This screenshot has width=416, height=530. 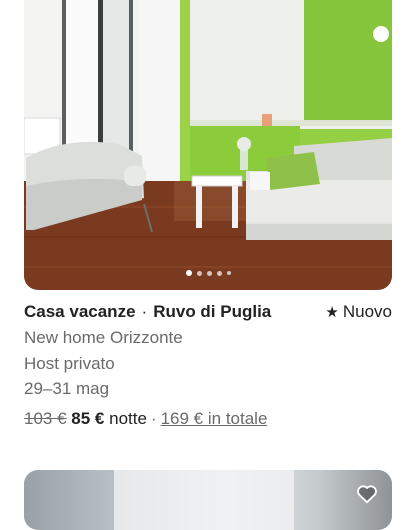 I want to click on price-old: 103 €, so click(x=45, y=418).